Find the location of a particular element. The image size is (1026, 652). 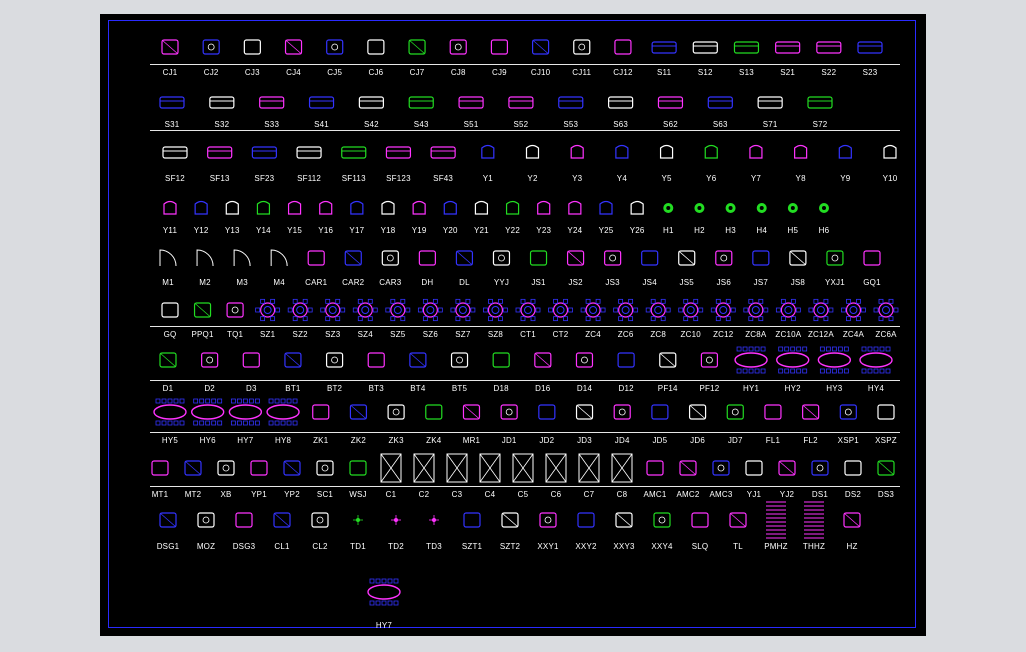

symbol-label: Y24 is located at coordinates (575, 230).